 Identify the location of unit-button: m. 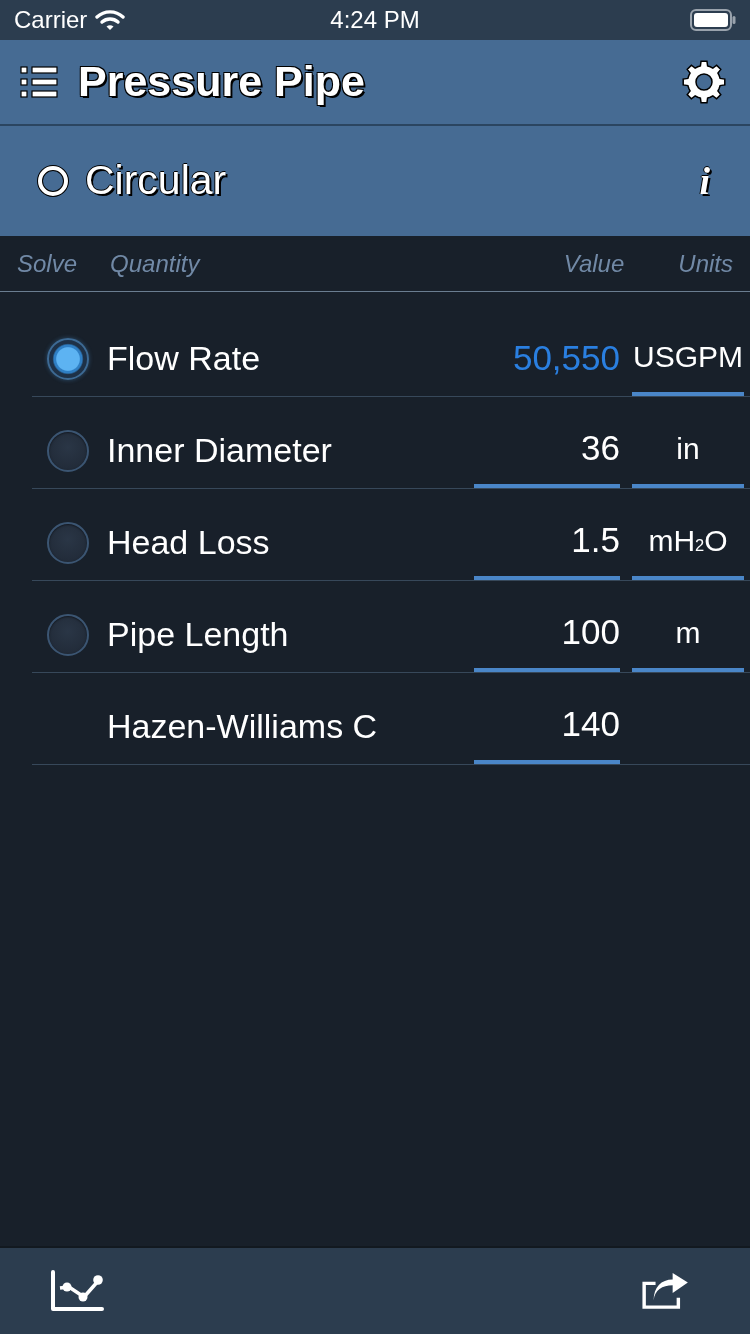
(688, 634).